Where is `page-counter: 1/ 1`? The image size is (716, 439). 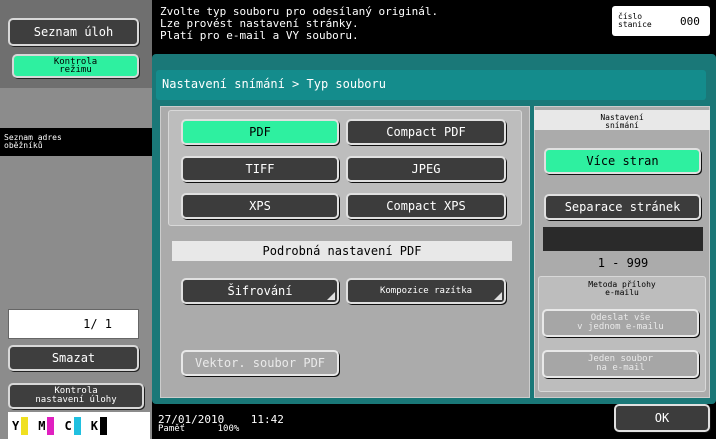
page-counter: 1/ 1 is located at coordinates (73, 324).